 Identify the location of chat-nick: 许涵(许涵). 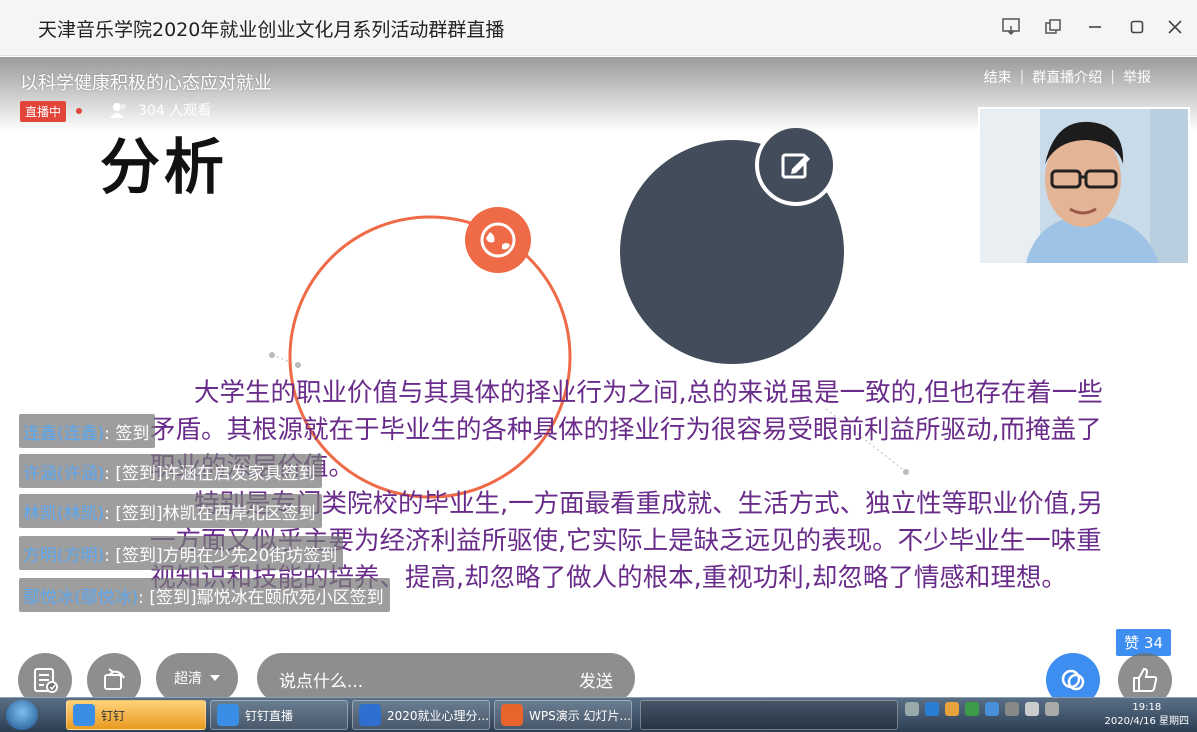
(61, 471).